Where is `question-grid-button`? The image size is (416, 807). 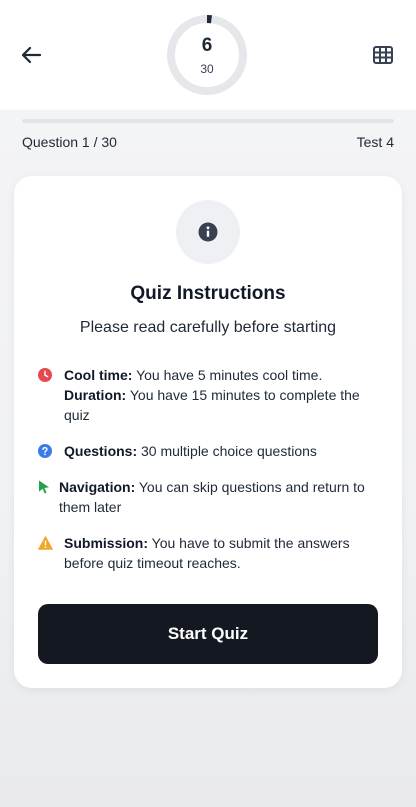
question-grid-button is located at coordinates (383, 55).